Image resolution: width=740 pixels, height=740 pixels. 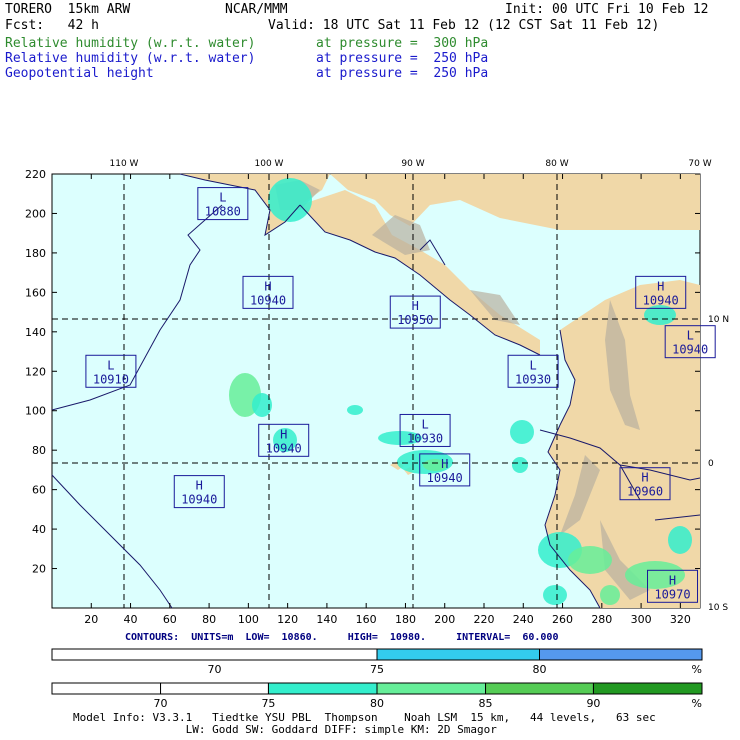 What do you see at coordinates (39, 569) in the screenshot?
I see `y-tick-label-0: 20` at bounding box center [39, 569].